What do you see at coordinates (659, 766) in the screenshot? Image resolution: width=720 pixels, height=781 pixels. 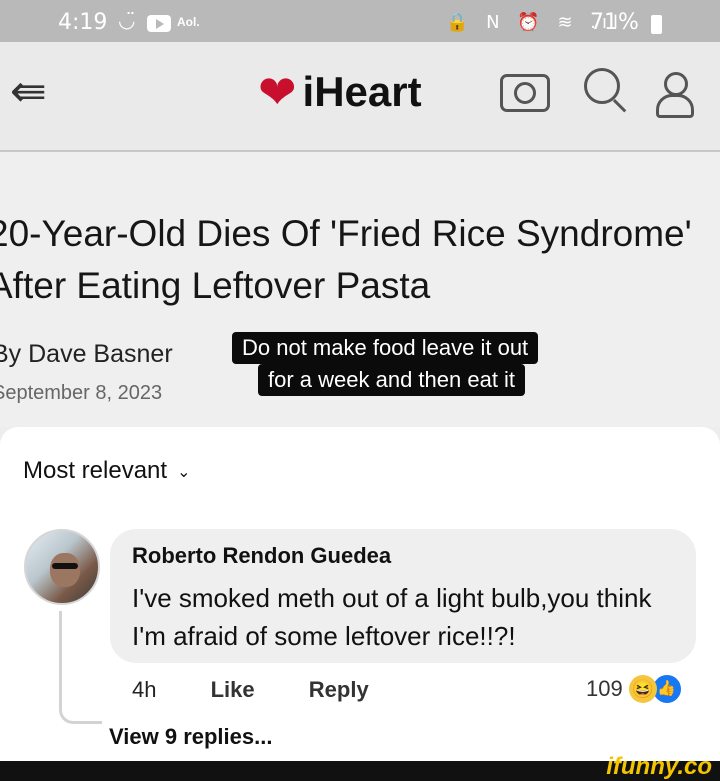 I see `ifunny-watermark: ifunny.co` at bounding box center [659, 766].